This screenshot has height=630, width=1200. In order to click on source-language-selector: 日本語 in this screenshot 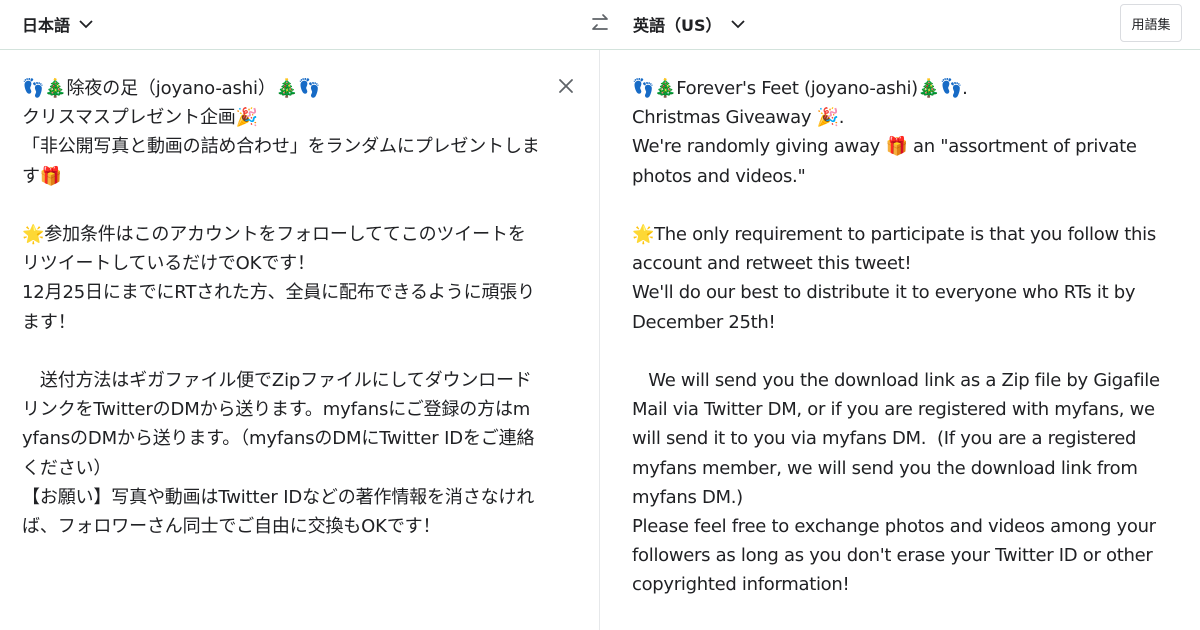, I will do `click(58, 24)`.